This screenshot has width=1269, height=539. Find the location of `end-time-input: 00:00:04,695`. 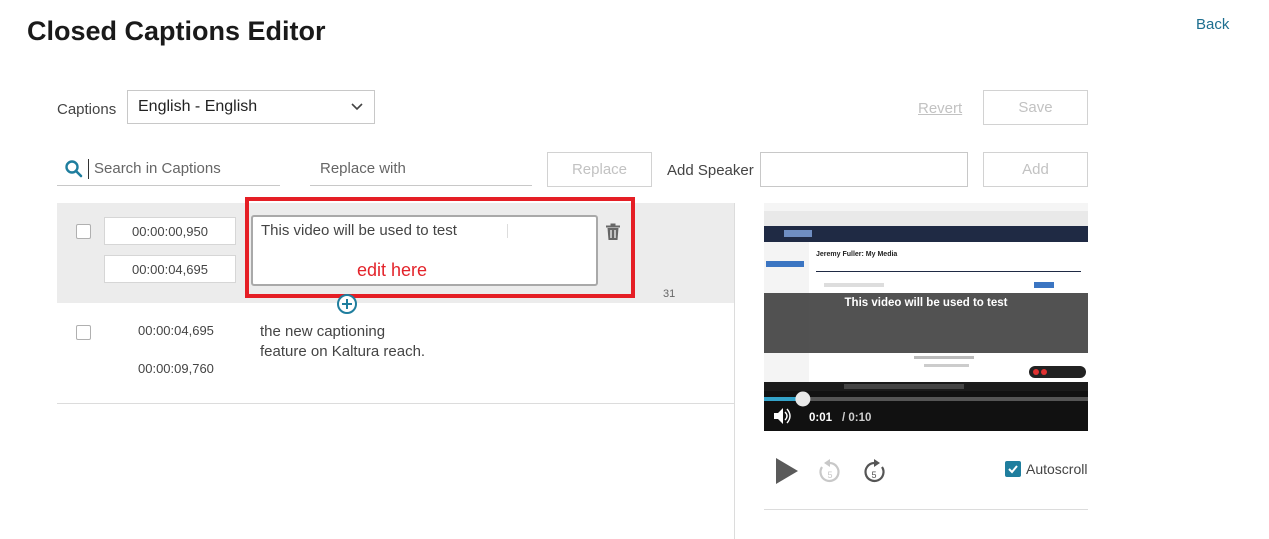

end-time-input: 00:00:04,695 is located at coordinates (170, 269).